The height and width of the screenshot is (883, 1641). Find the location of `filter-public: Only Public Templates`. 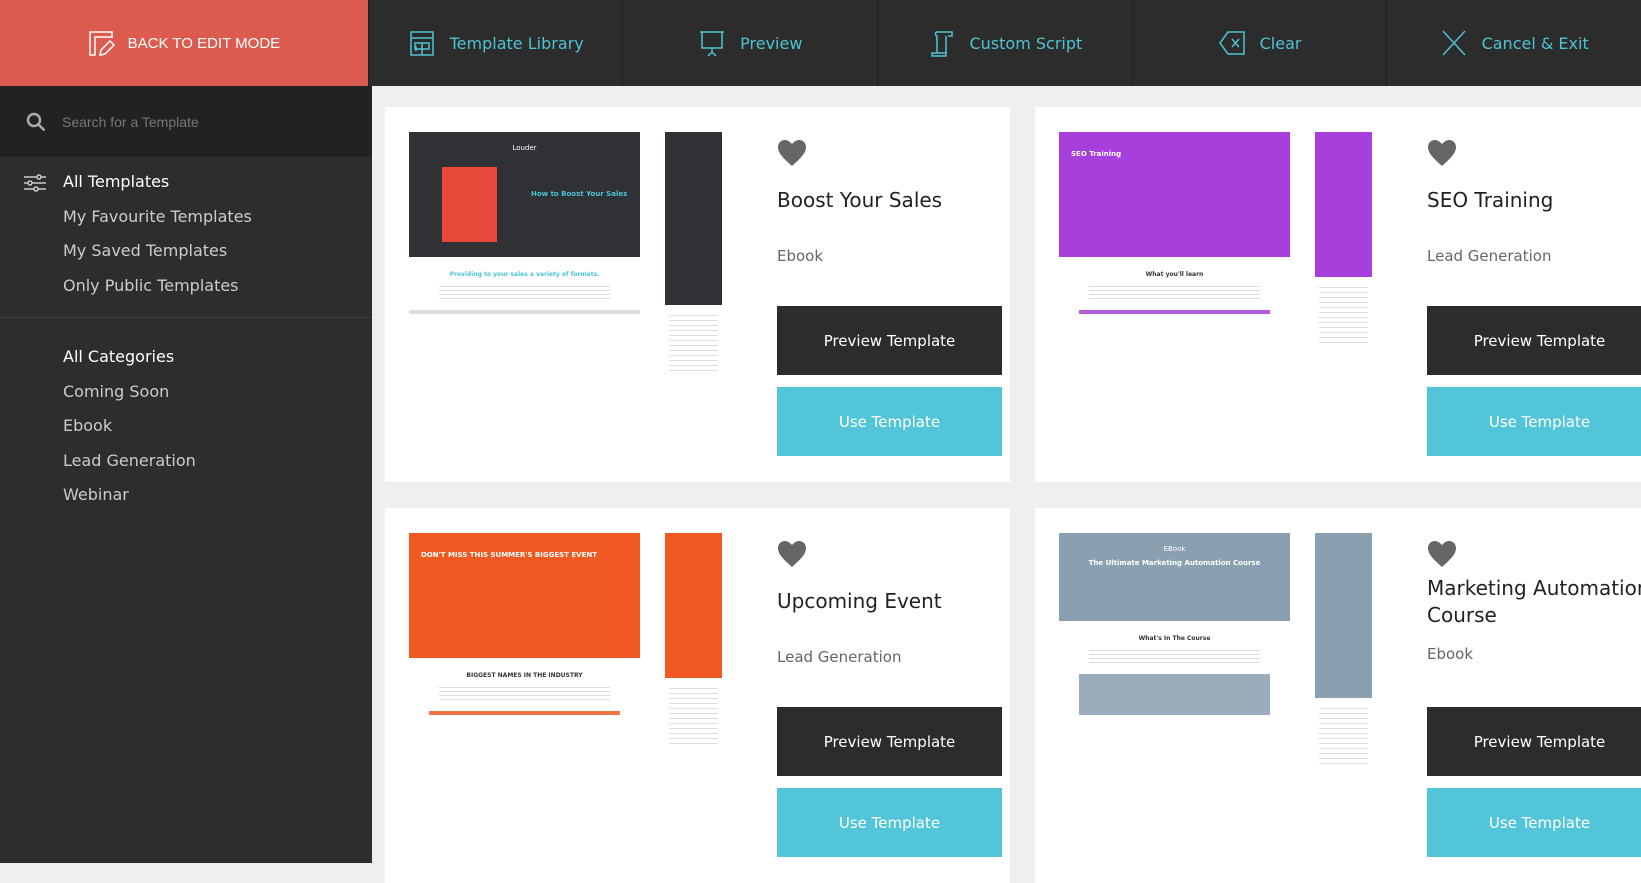

filter-public: Only Public Templates is located at coordinates (186, 286).